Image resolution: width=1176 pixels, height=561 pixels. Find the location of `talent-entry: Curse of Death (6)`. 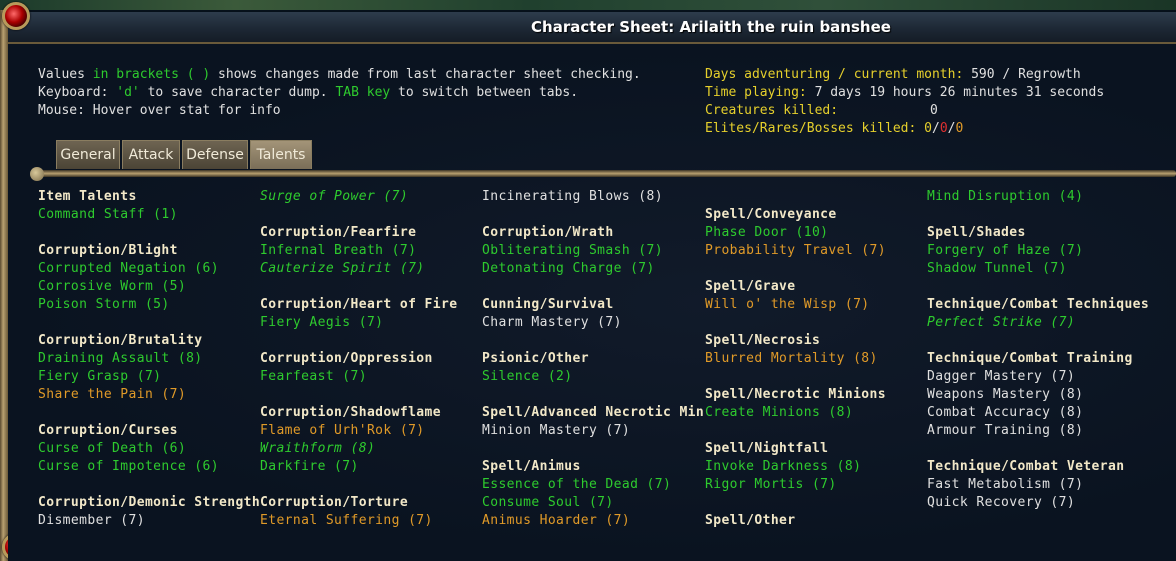

talent-entry: Curse of Death (6) is located at coordinates (149, 449).